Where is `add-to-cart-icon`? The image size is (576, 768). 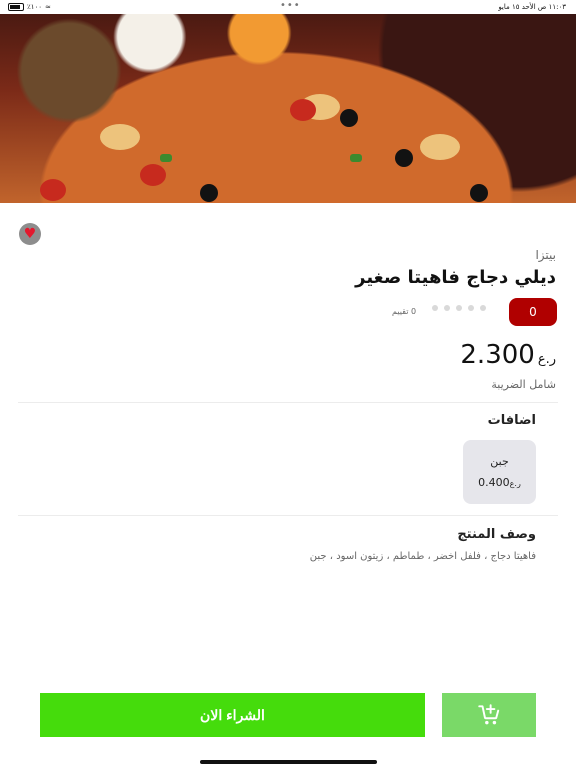 add-to-cart-icon is located at coordinates (489, 714).